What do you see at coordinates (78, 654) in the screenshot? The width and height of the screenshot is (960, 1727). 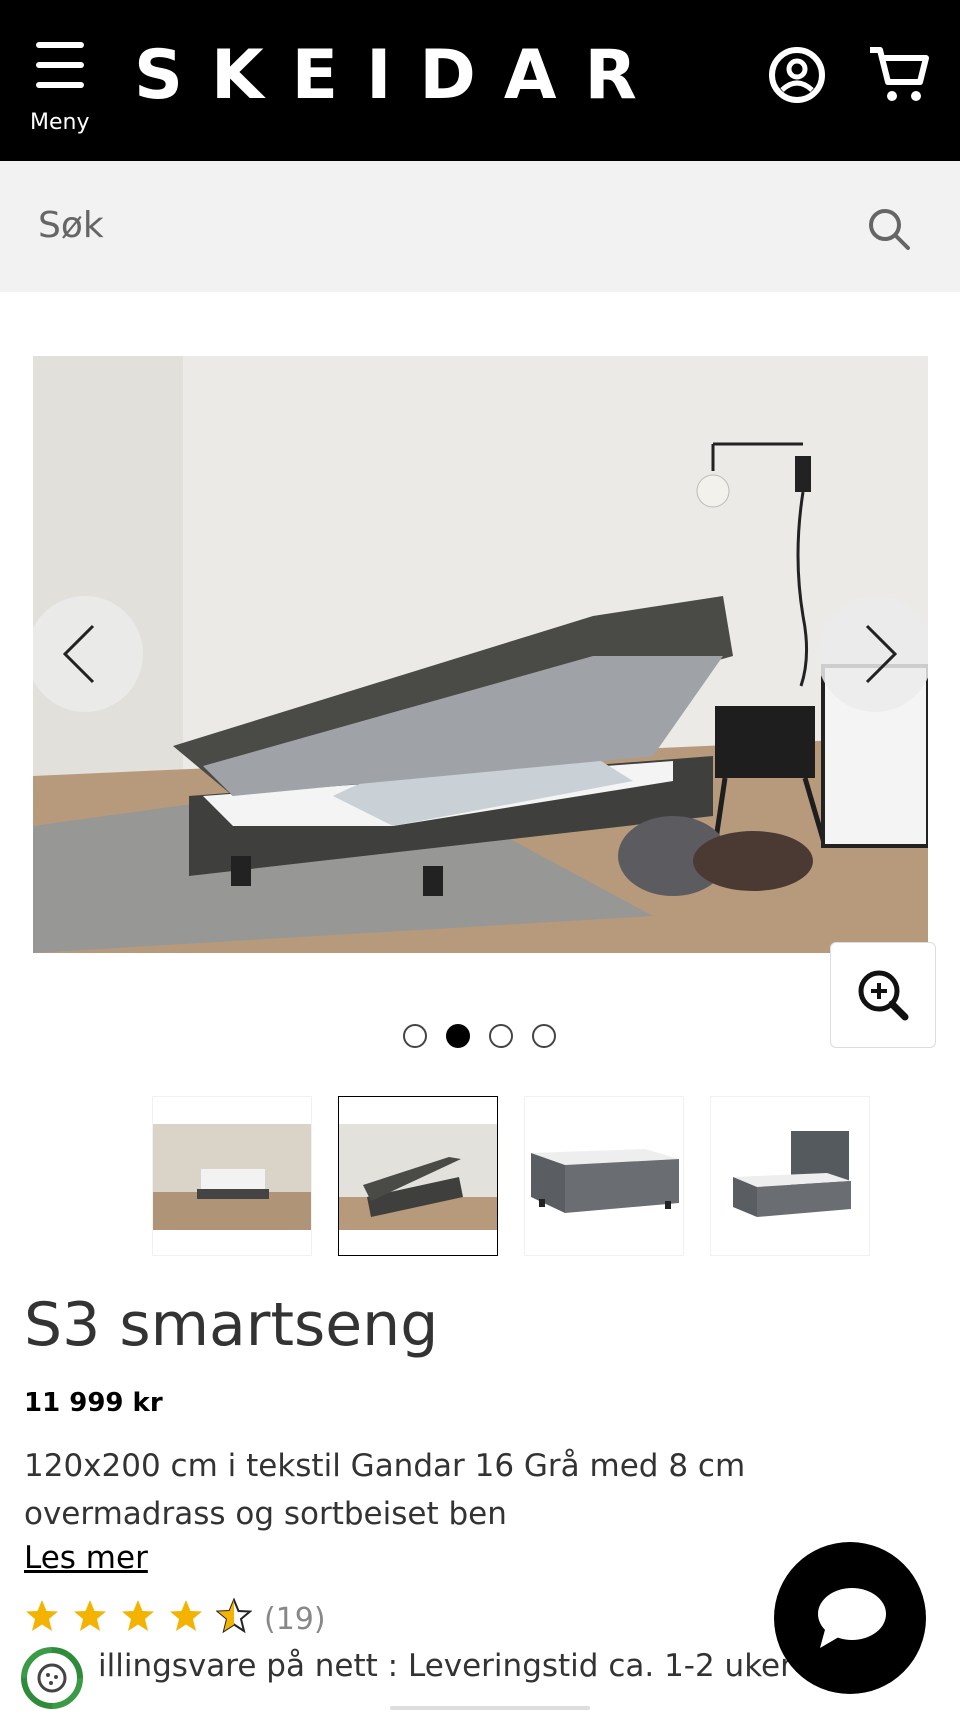 I see `chevron-left-icon` at bounding box center [78, 654].